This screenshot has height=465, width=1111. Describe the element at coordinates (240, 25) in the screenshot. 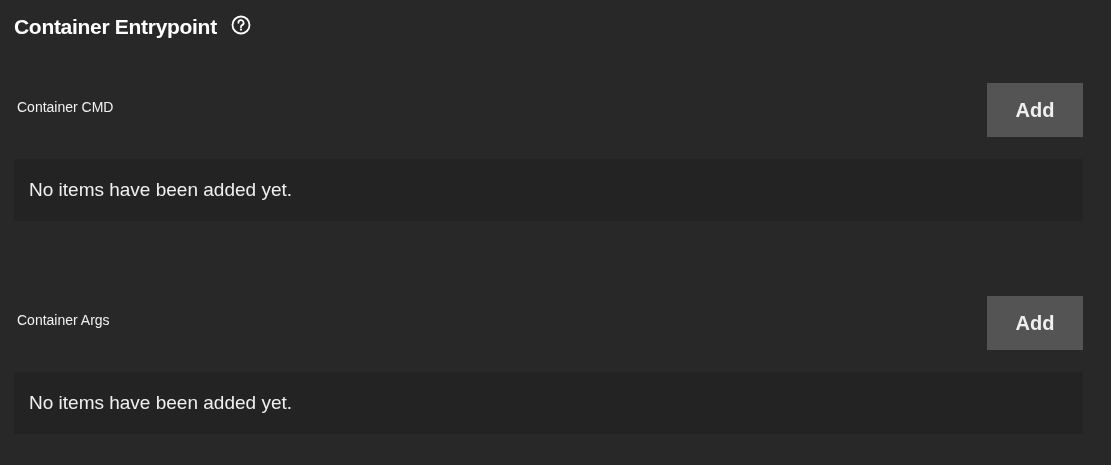

I see `help-icon` at that location.